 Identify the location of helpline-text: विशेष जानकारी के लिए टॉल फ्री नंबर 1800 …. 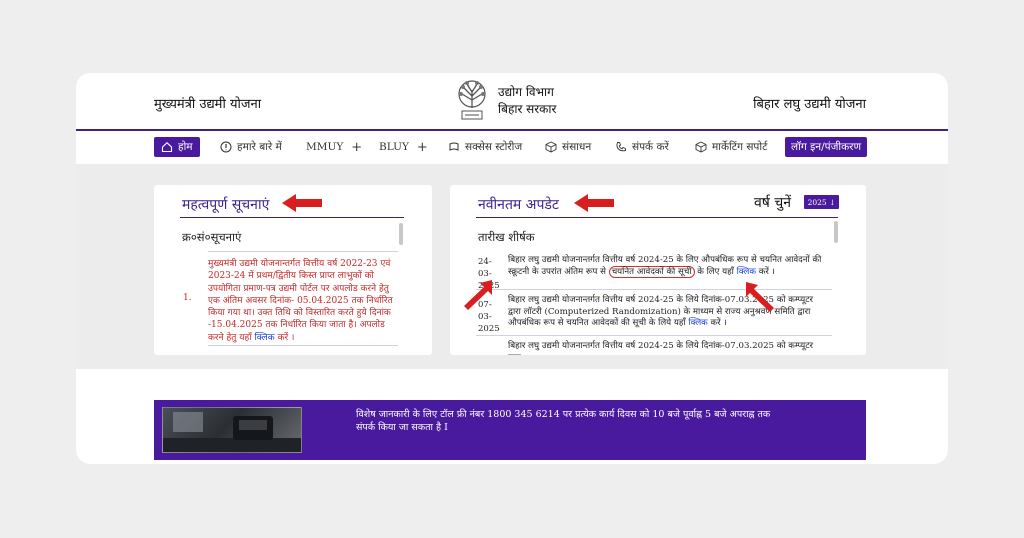
(563, 421).